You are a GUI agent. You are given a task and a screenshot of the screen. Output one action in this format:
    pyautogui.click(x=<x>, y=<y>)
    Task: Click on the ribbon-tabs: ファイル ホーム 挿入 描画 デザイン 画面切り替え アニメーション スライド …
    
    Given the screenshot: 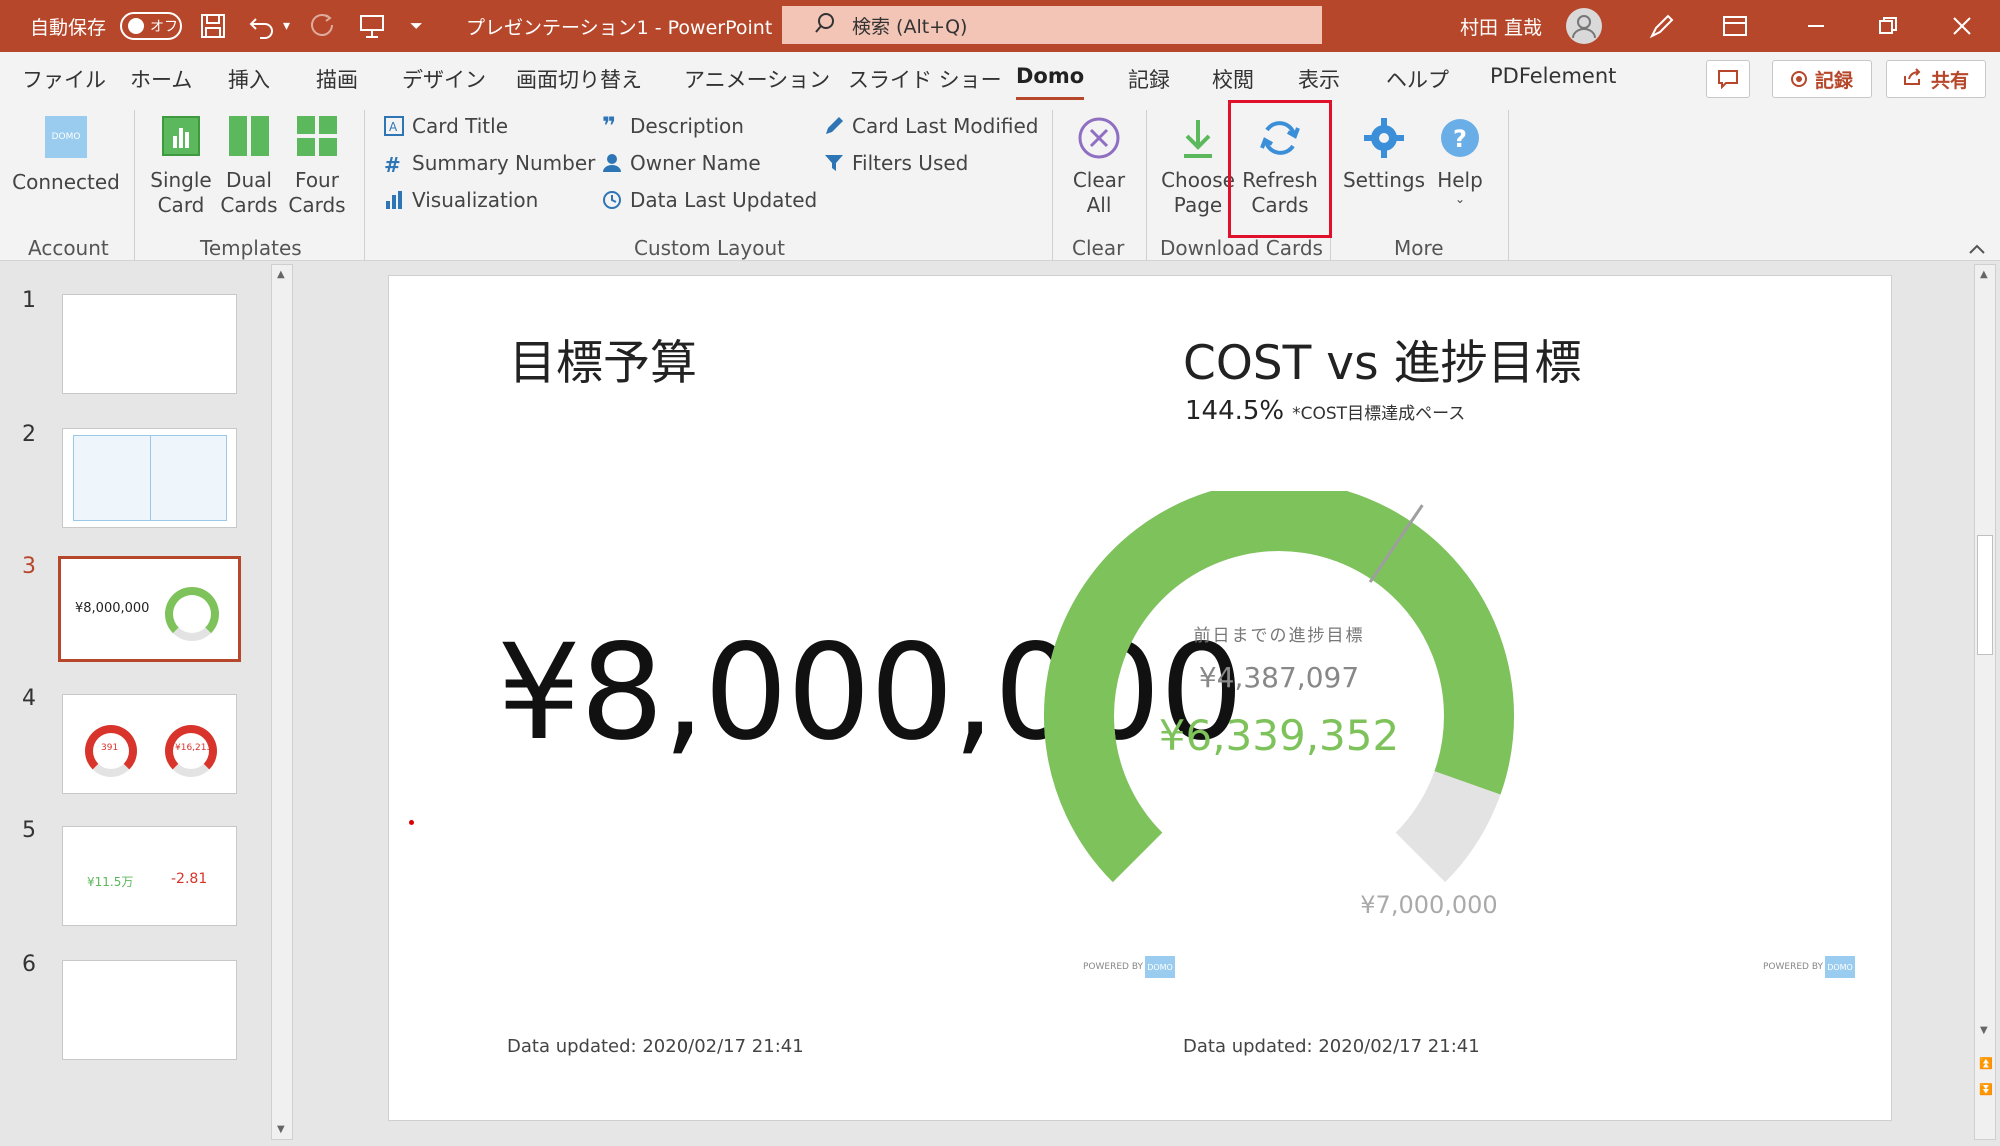 What is the action you would take?
    pyautogui.click(x=1000, y=79)
    